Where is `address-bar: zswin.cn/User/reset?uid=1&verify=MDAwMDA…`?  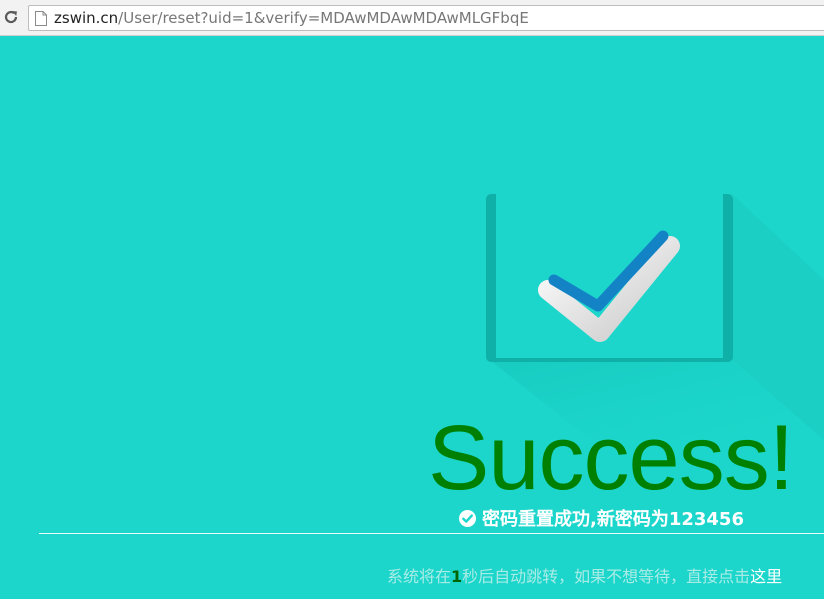 address-bar: zswin.cn/User/reset?uid=1&verify=MDAwMDA… is located at coordinates (426, 18).